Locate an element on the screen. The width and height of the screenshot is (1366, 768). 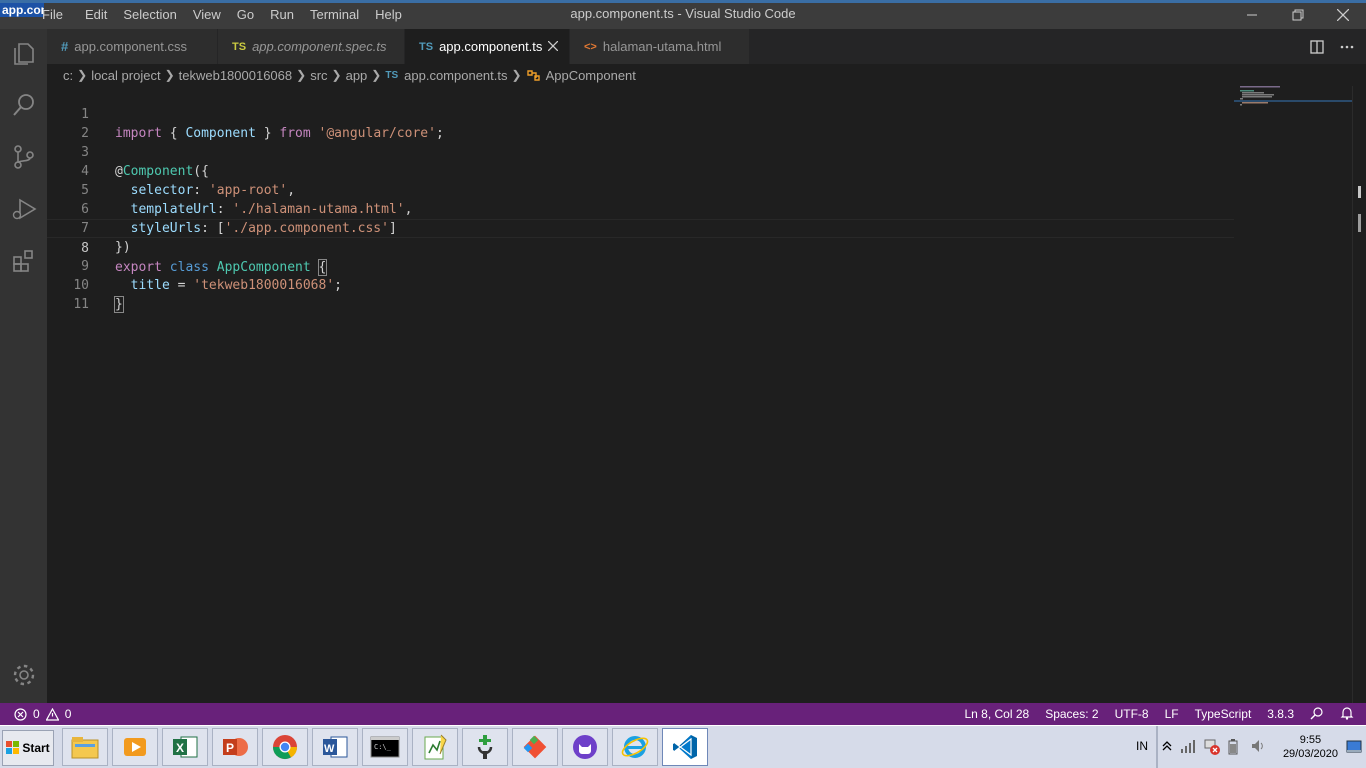
html-file-icon: <> is located at coordinates (590, 46).